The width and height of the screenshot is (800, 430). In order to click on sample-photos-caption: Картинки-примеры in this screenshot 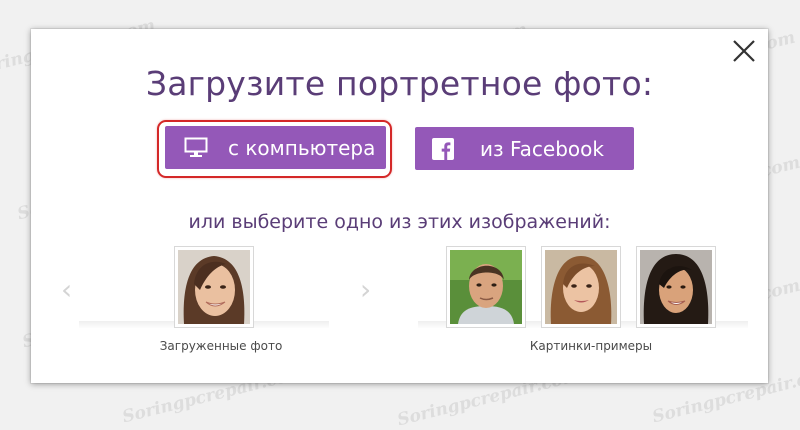, I will do `click(591, 346)`.